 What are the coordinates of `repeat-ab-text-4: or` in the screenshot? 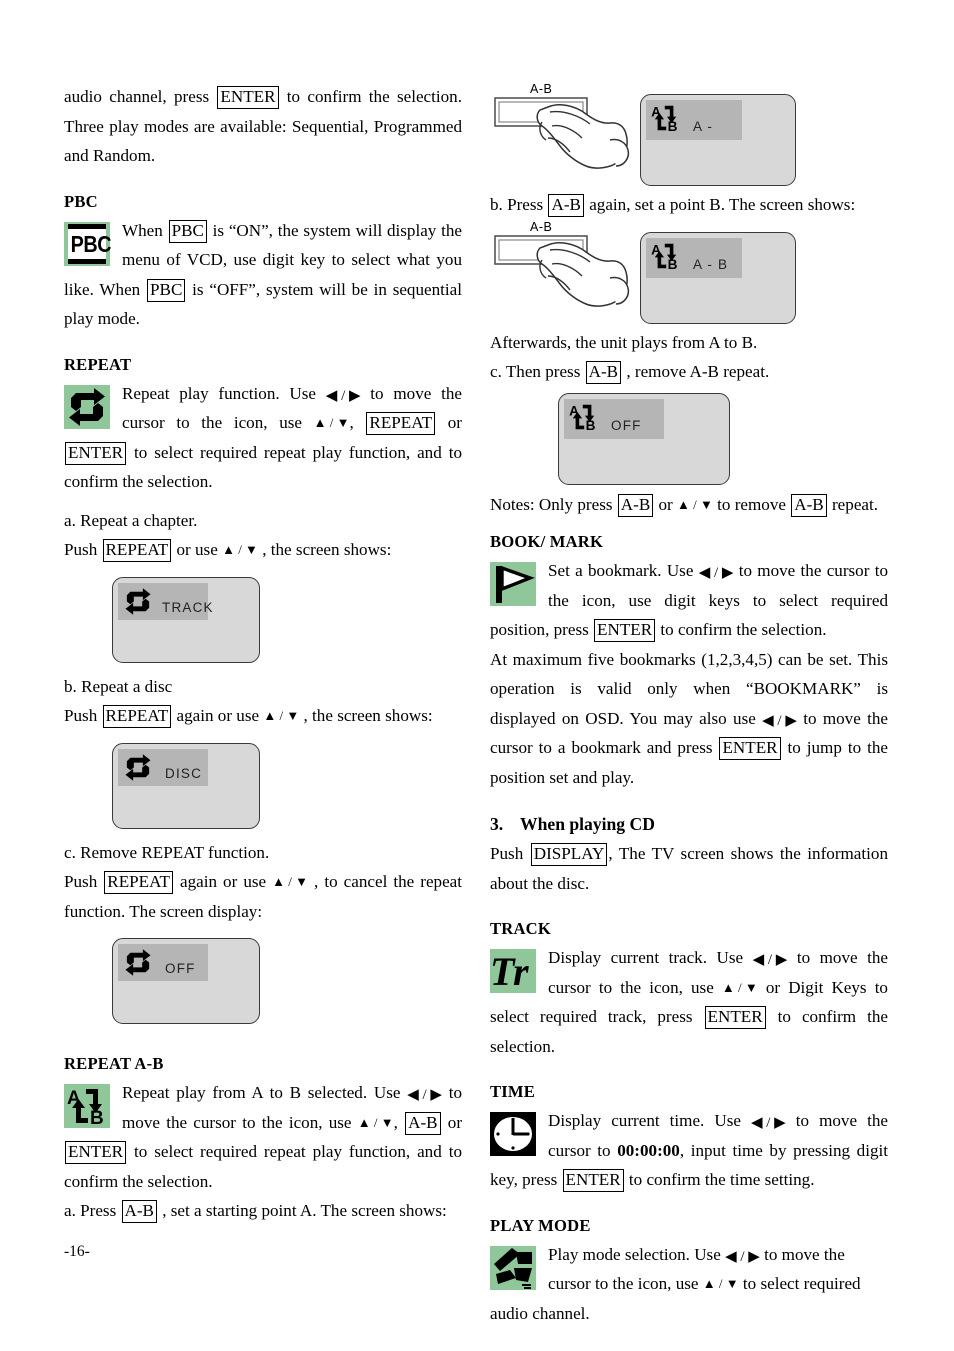 It's located at (451, 1122).